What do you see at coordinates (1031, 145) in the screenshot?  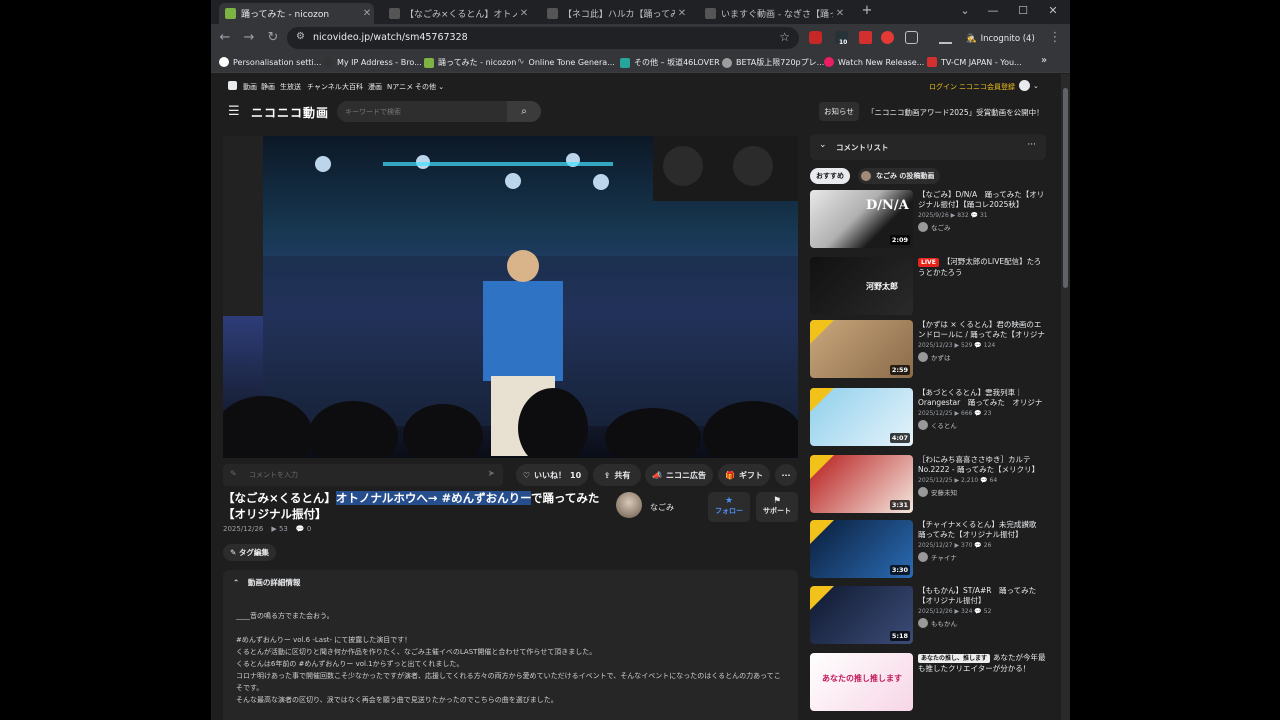 I see `more-options-icon: ···` at bounding box center [1031, 145].